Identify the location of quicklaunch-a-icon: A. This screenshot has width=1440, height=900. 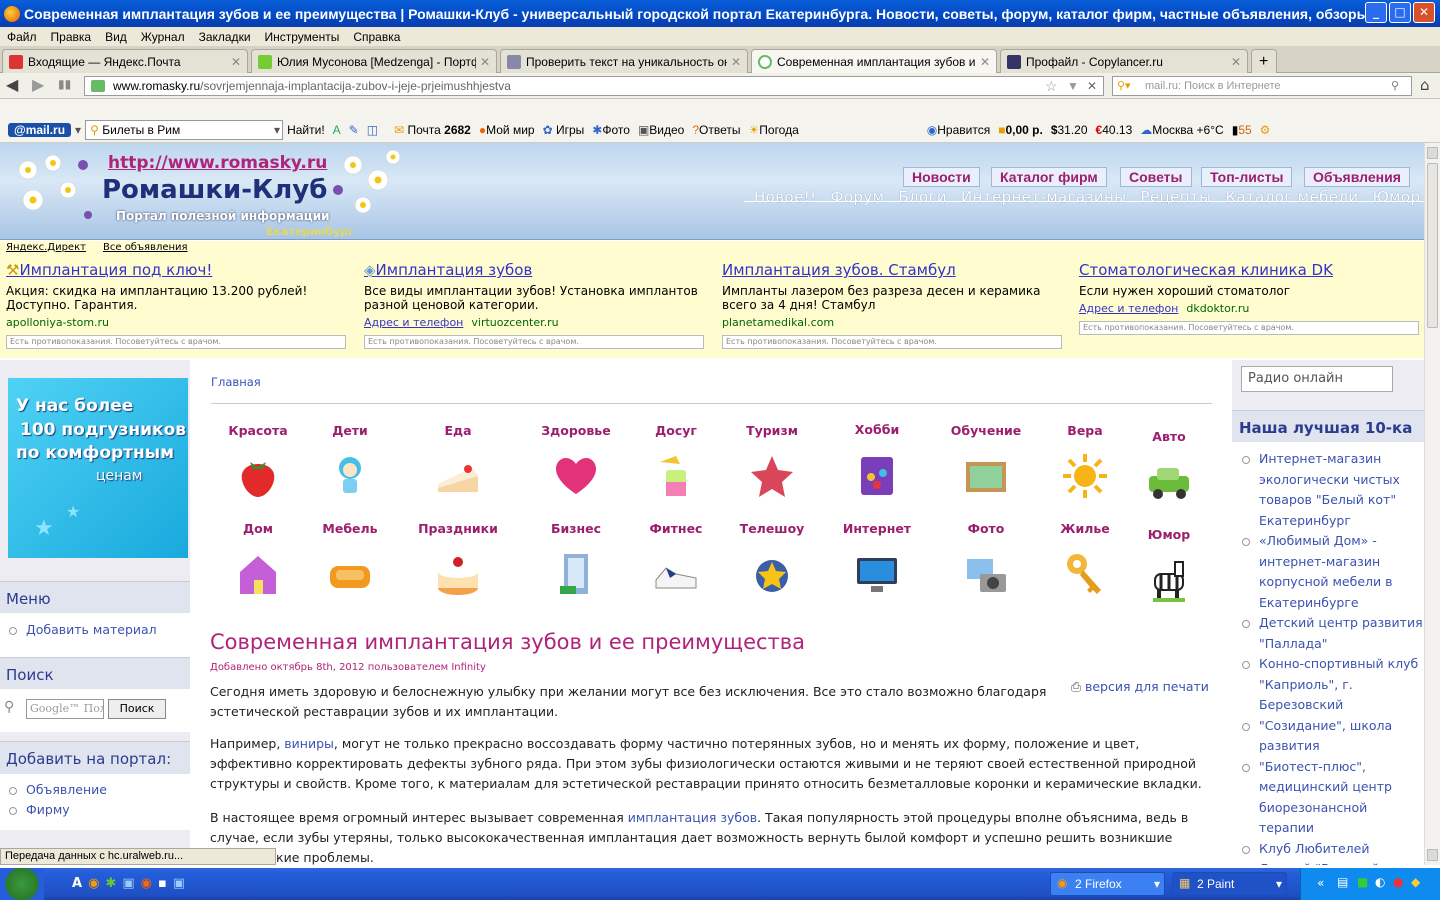
(80, 883).